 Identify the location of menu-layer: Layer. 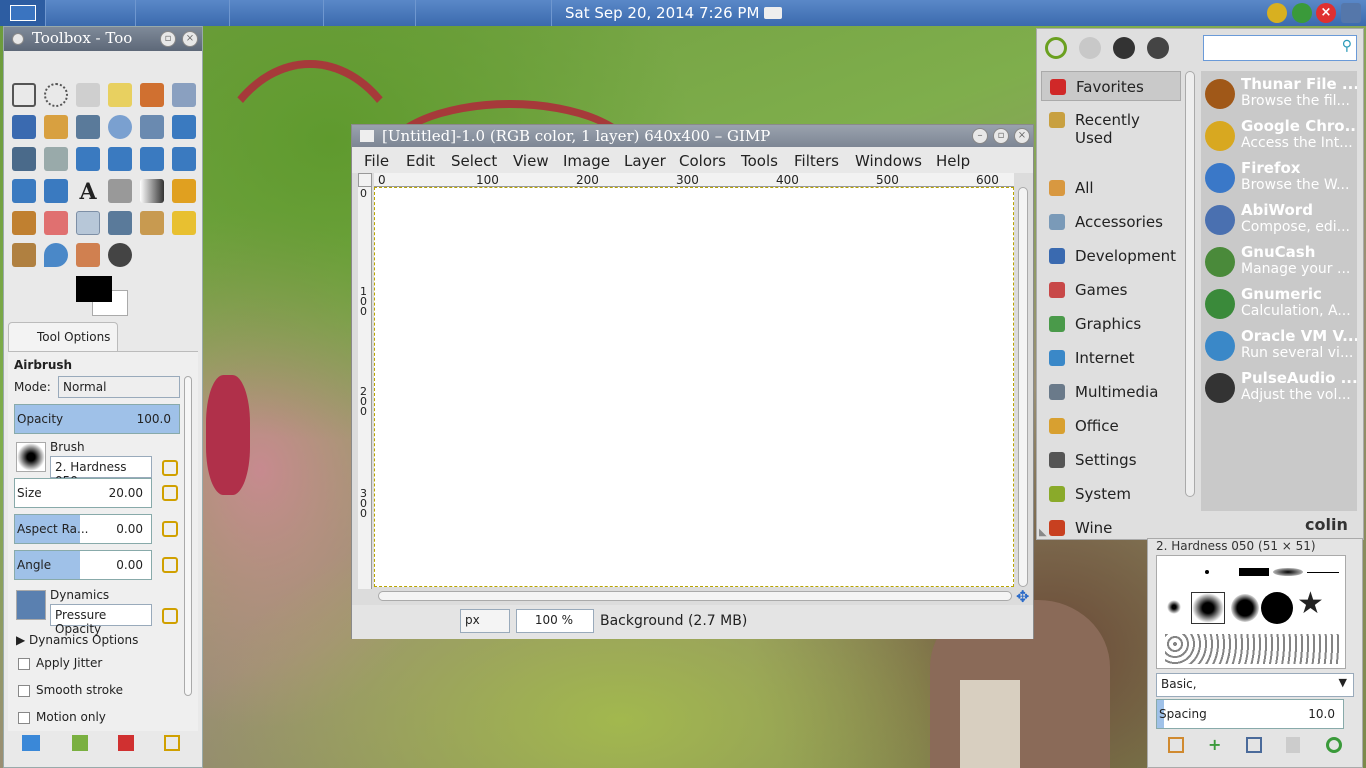
(645, 161).